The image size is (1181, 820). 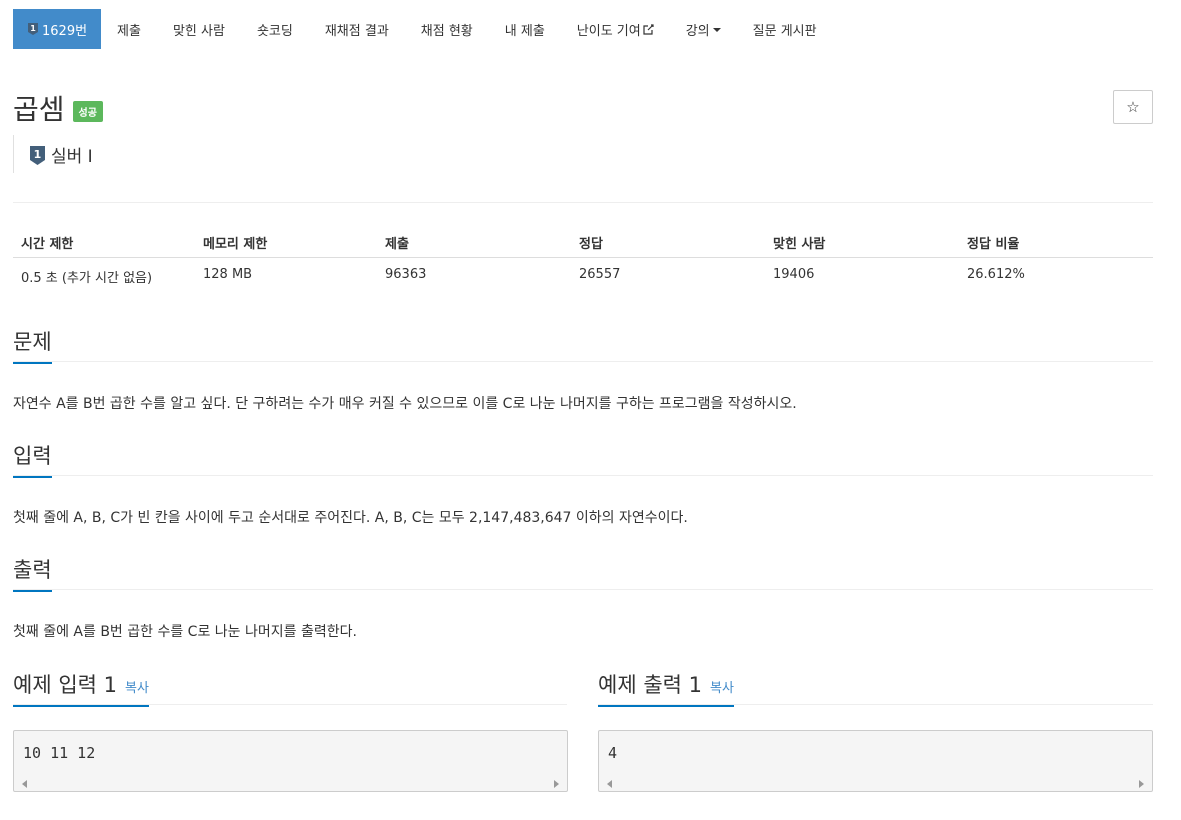 I want to click on value-time-limit: 0.5 초 (추가 시간 없음), so click(x=87, y=278).